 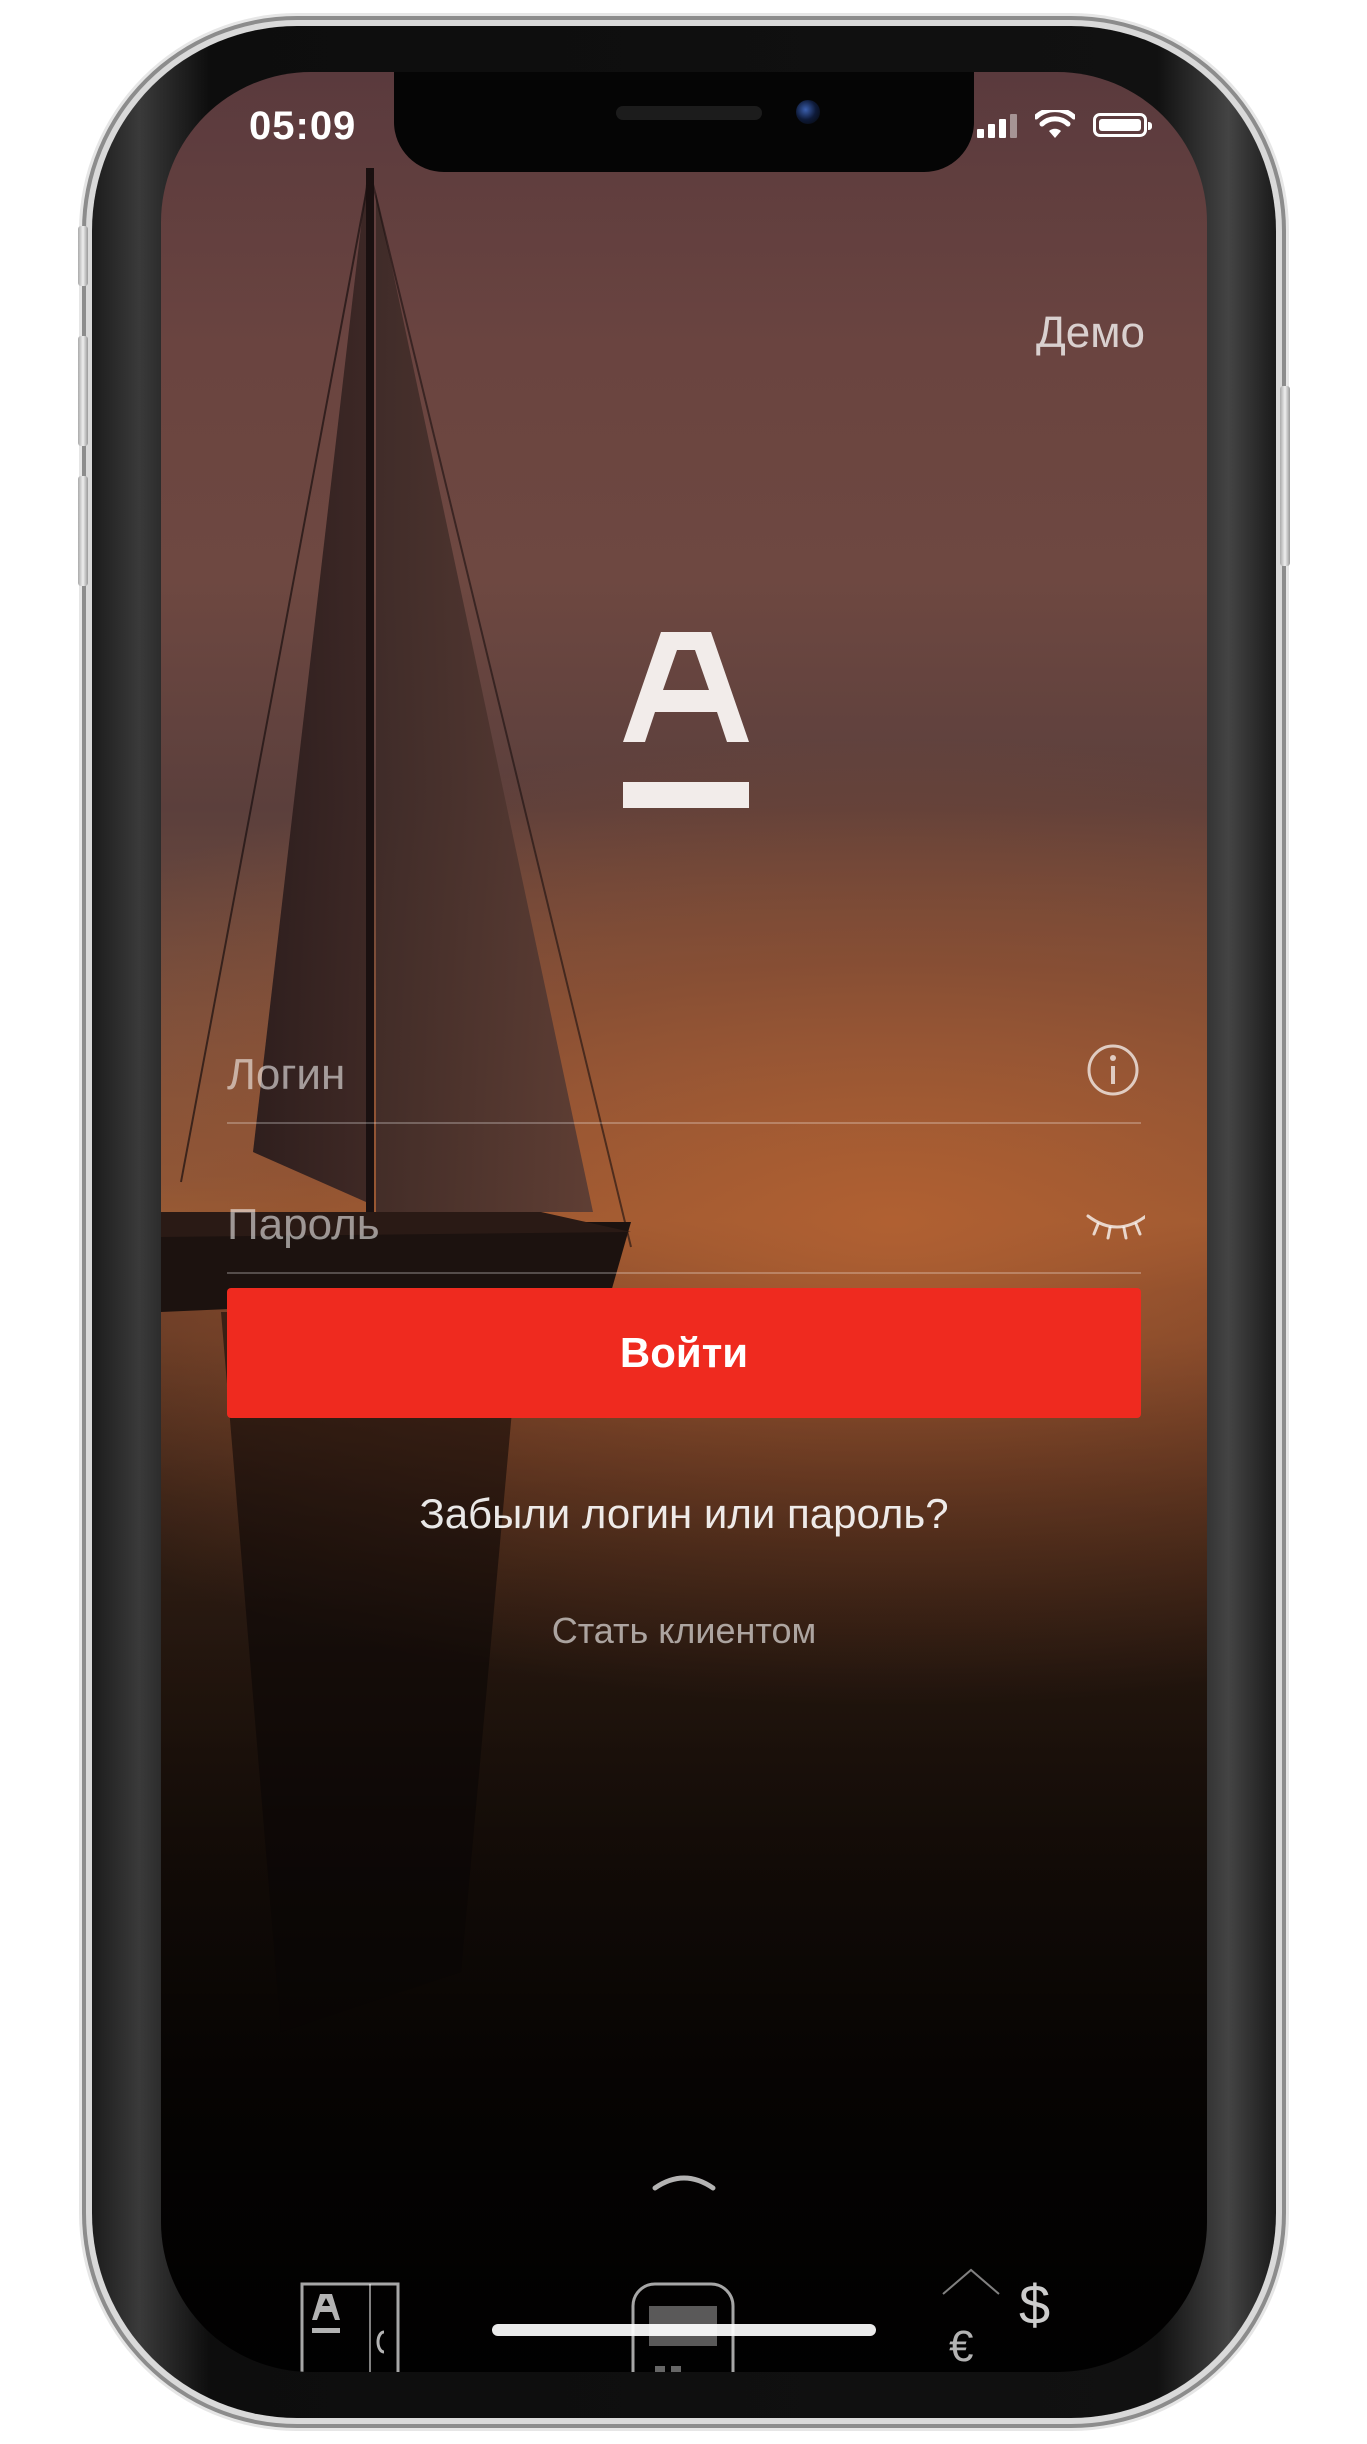 I want to click on demo-link: Демо, so click(x=1090, y=333).